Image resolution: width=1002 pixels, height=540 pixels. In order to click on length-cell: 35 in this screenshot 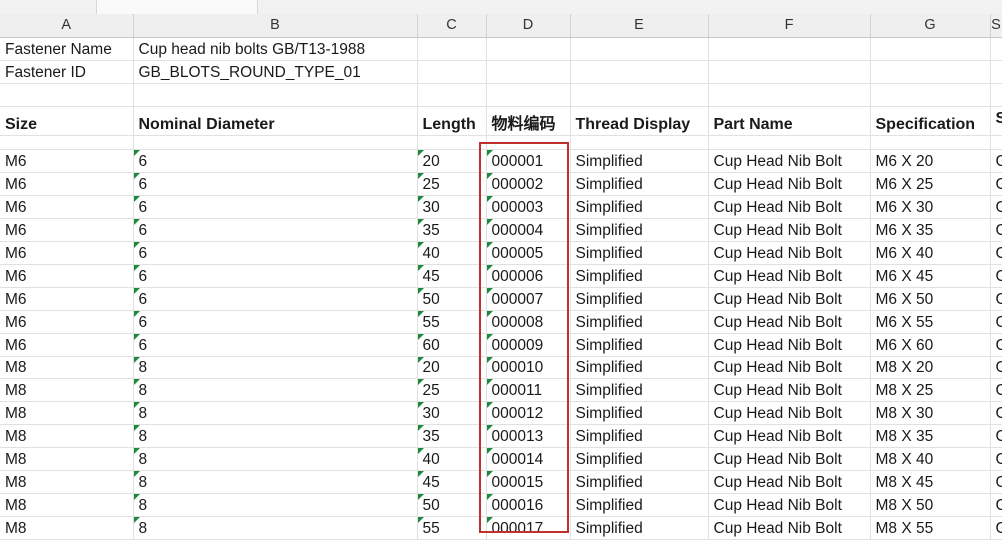, I will do `click(452, 230)`.